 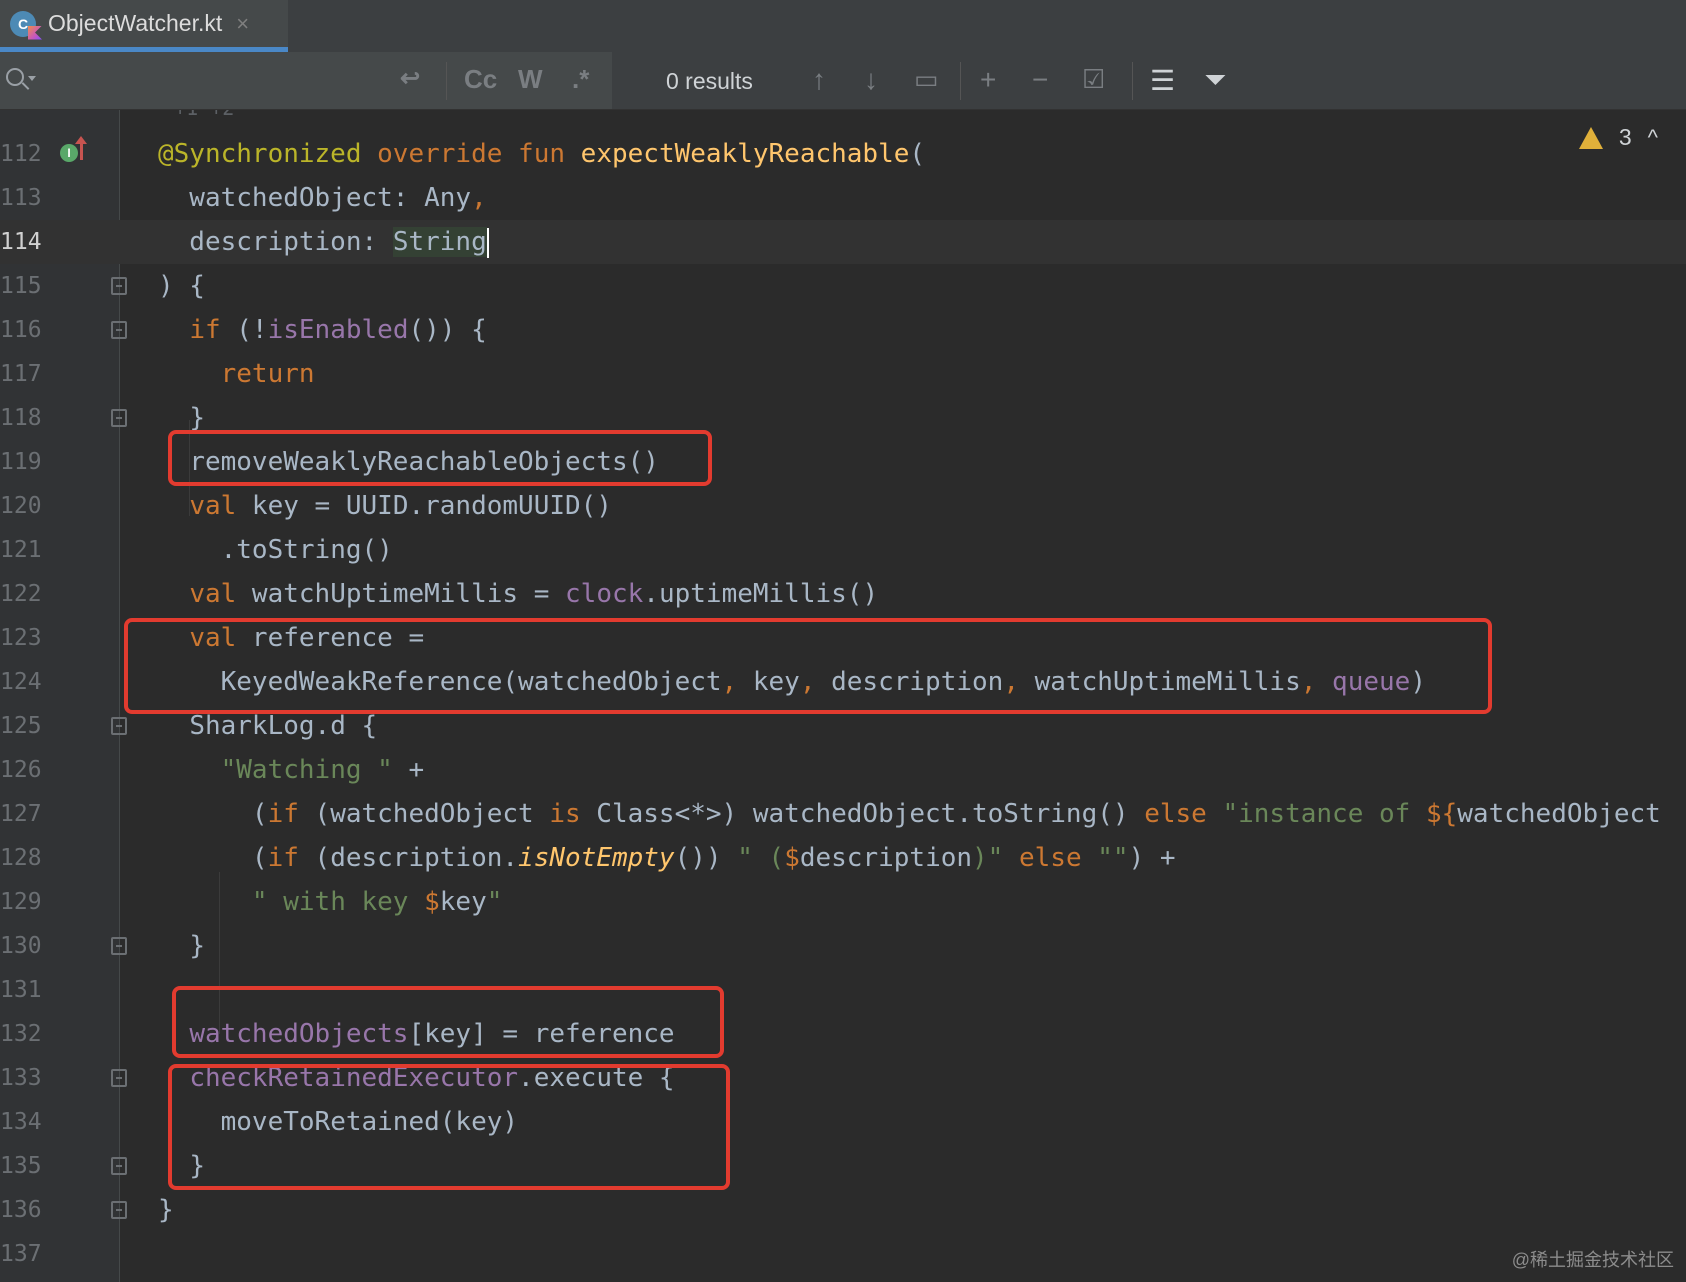 I want to click on line-number: 128, so click(x=21, y=858).